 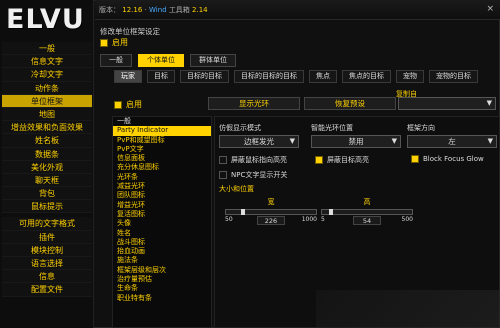 I want to click on width-value-input: 226, so click(x=271, y=220).